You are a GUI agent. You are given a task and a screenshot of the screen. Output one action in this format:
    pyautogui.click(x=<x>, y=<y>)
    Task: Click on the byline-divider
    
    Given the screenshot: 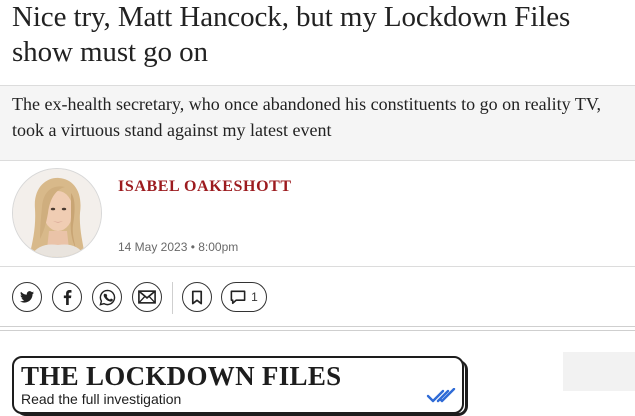 What is the action you would take?
    pyautogui.click(x=317, y=266)
    